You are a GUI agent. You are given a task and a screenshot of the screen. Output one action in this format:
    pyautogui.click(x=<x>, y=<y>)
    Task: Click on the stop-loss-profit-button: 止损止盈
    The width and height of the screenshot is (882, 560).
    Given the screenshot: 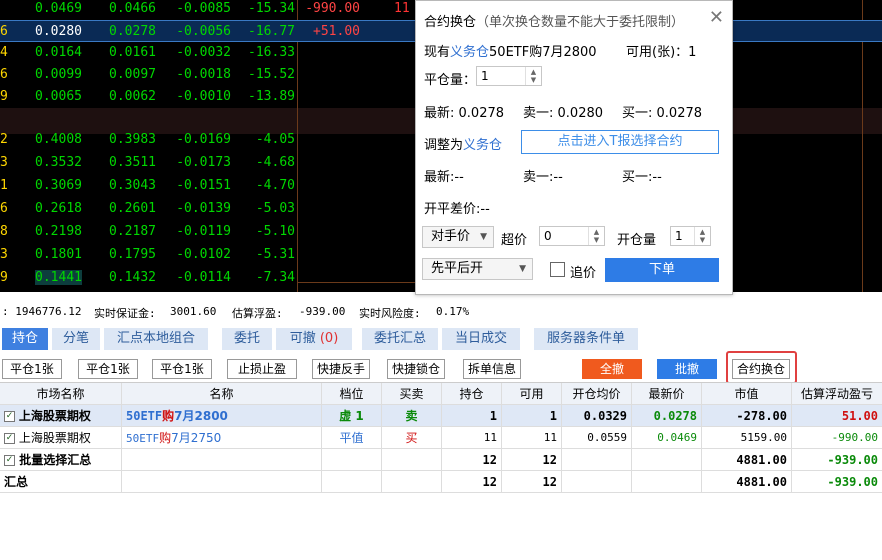 What is the action you would take?
    pyautogui.click(x=262, y=369)
    